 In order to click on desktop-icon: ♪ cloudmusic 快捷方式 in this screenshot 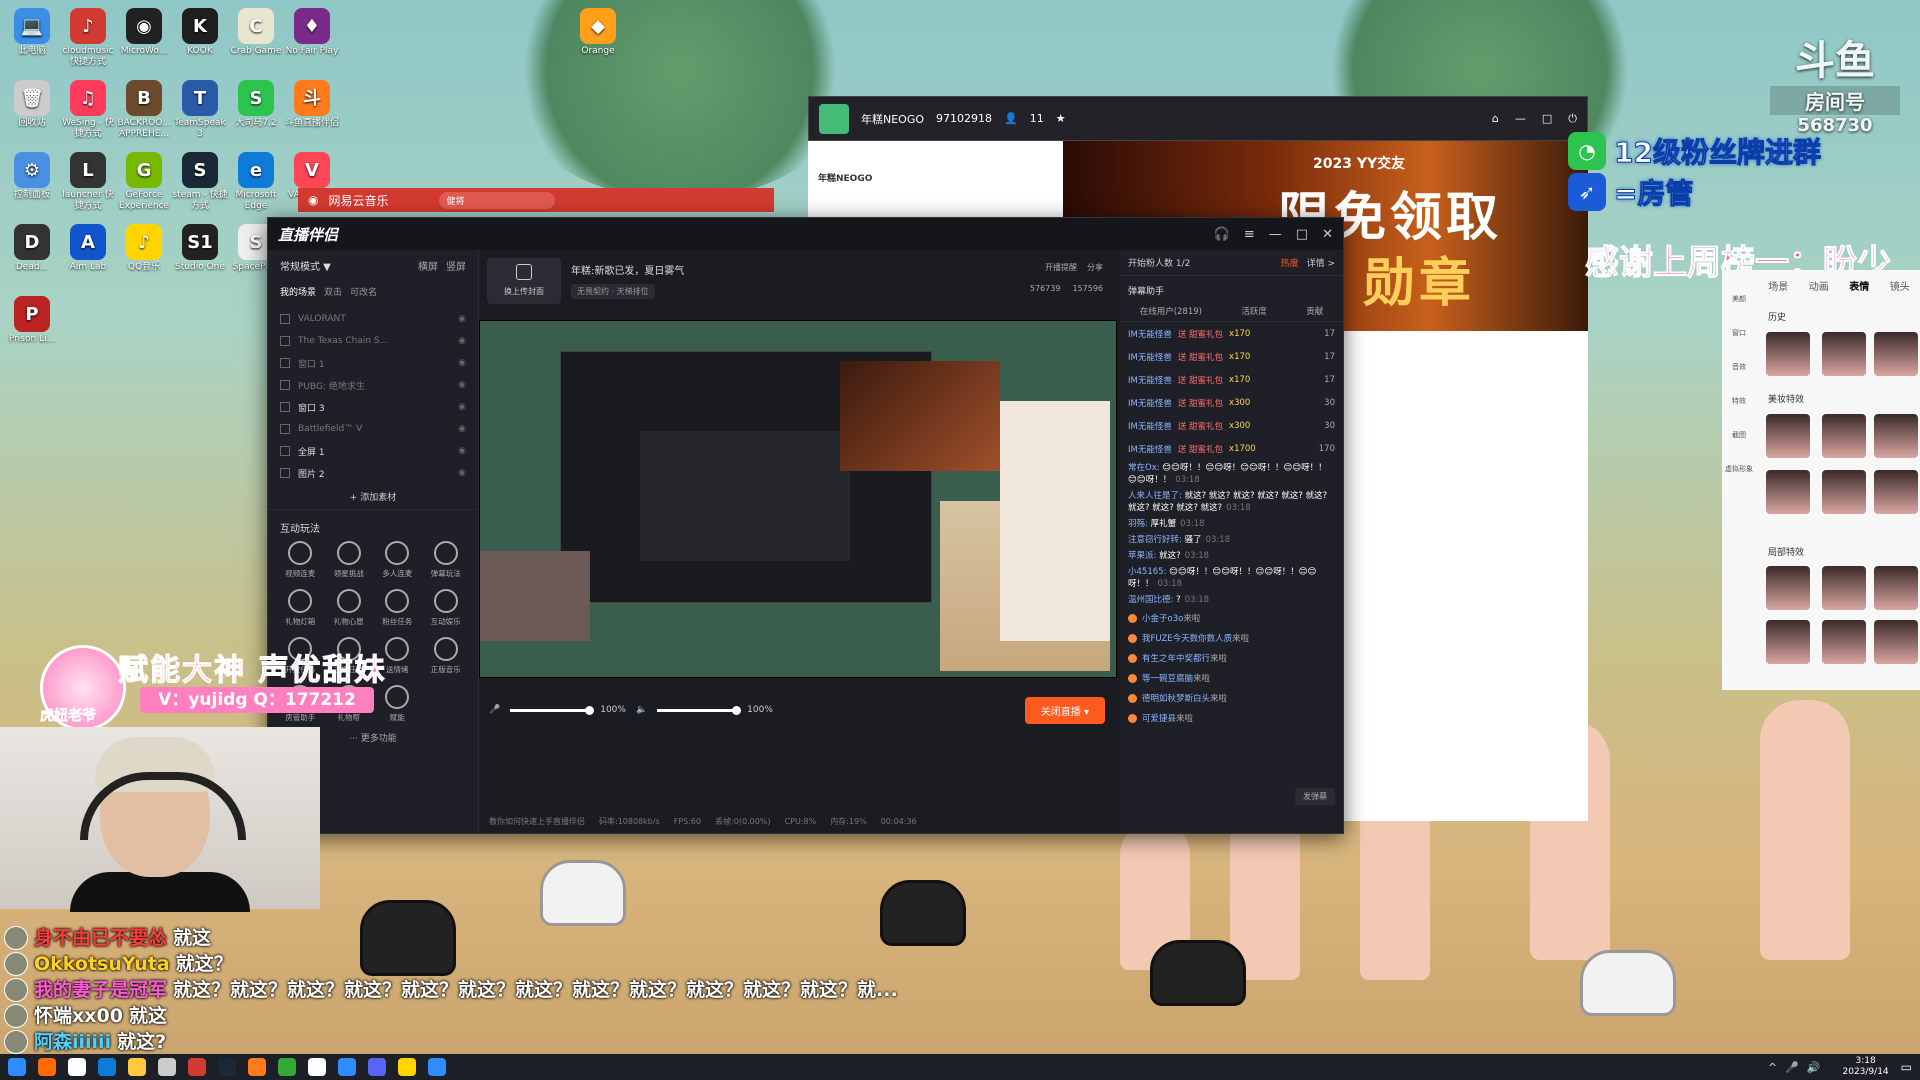, I will do `click(88, 38)`.